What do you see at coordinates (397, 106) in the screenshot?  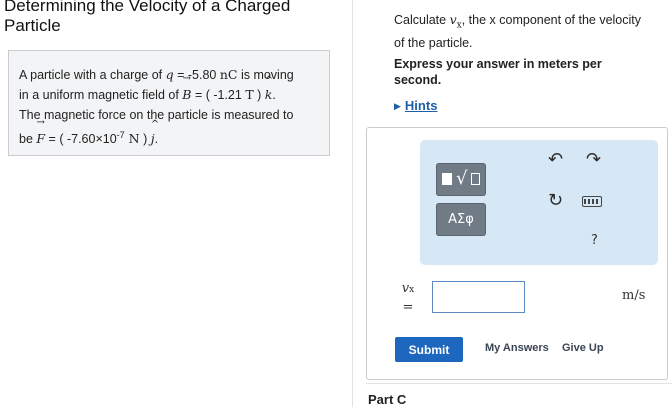 I see `triangle-right-icon: ▶` at bounding box center [397, 106].